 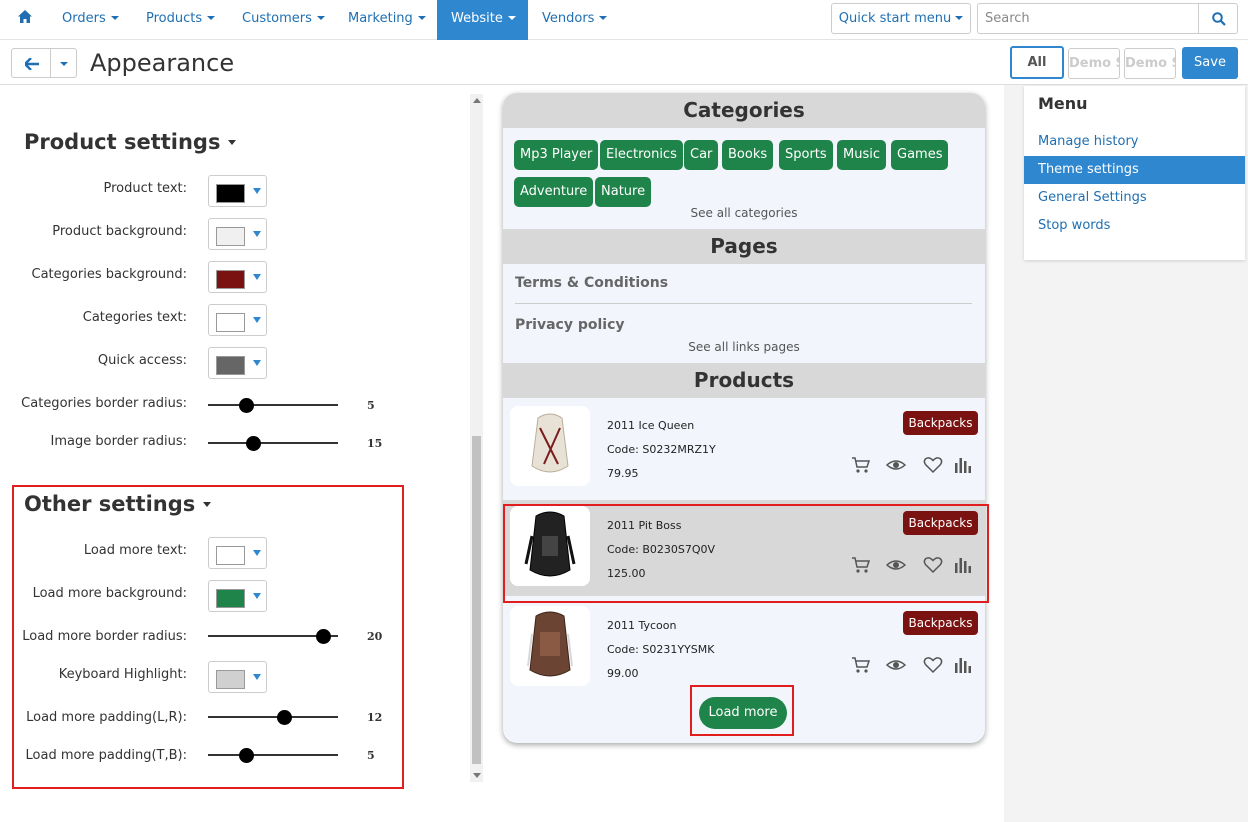 What do you see at coordinates (744, 213) in the screenshot?
I see `see-all-categories-link: See all categories` at bounding box center [744, 213].